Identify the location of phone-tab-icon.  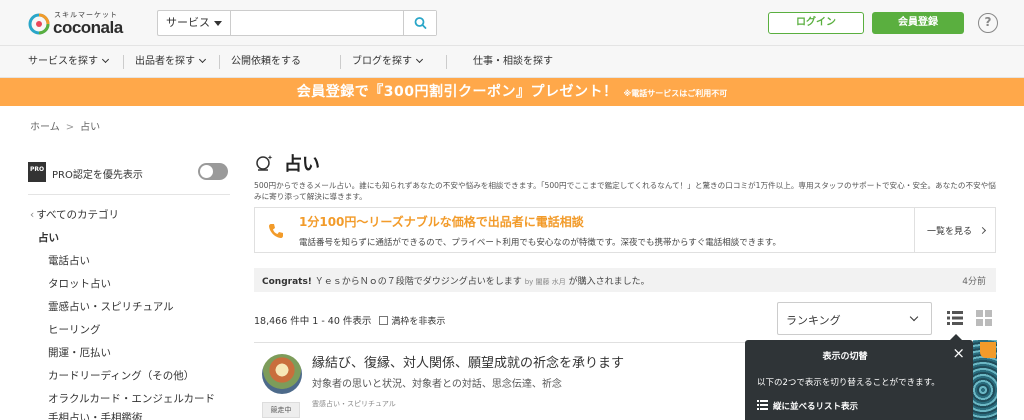
(988, 350).